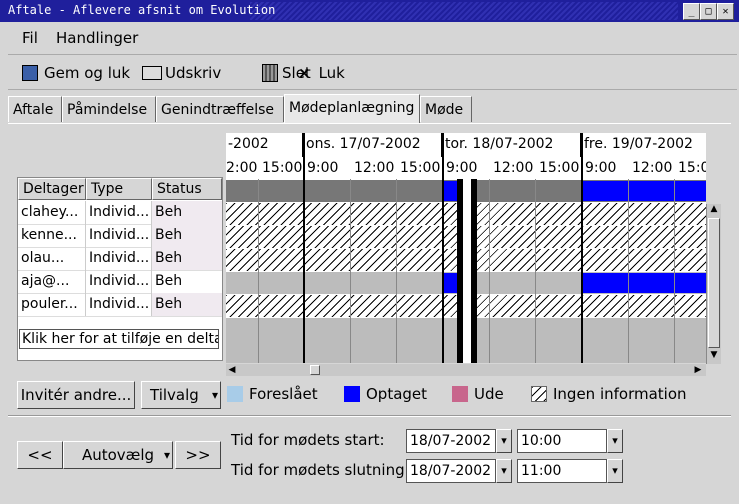 The width and height of the screenshot is (739, 504). I want to click on attendee-header: Deltager, so click(52, 189).